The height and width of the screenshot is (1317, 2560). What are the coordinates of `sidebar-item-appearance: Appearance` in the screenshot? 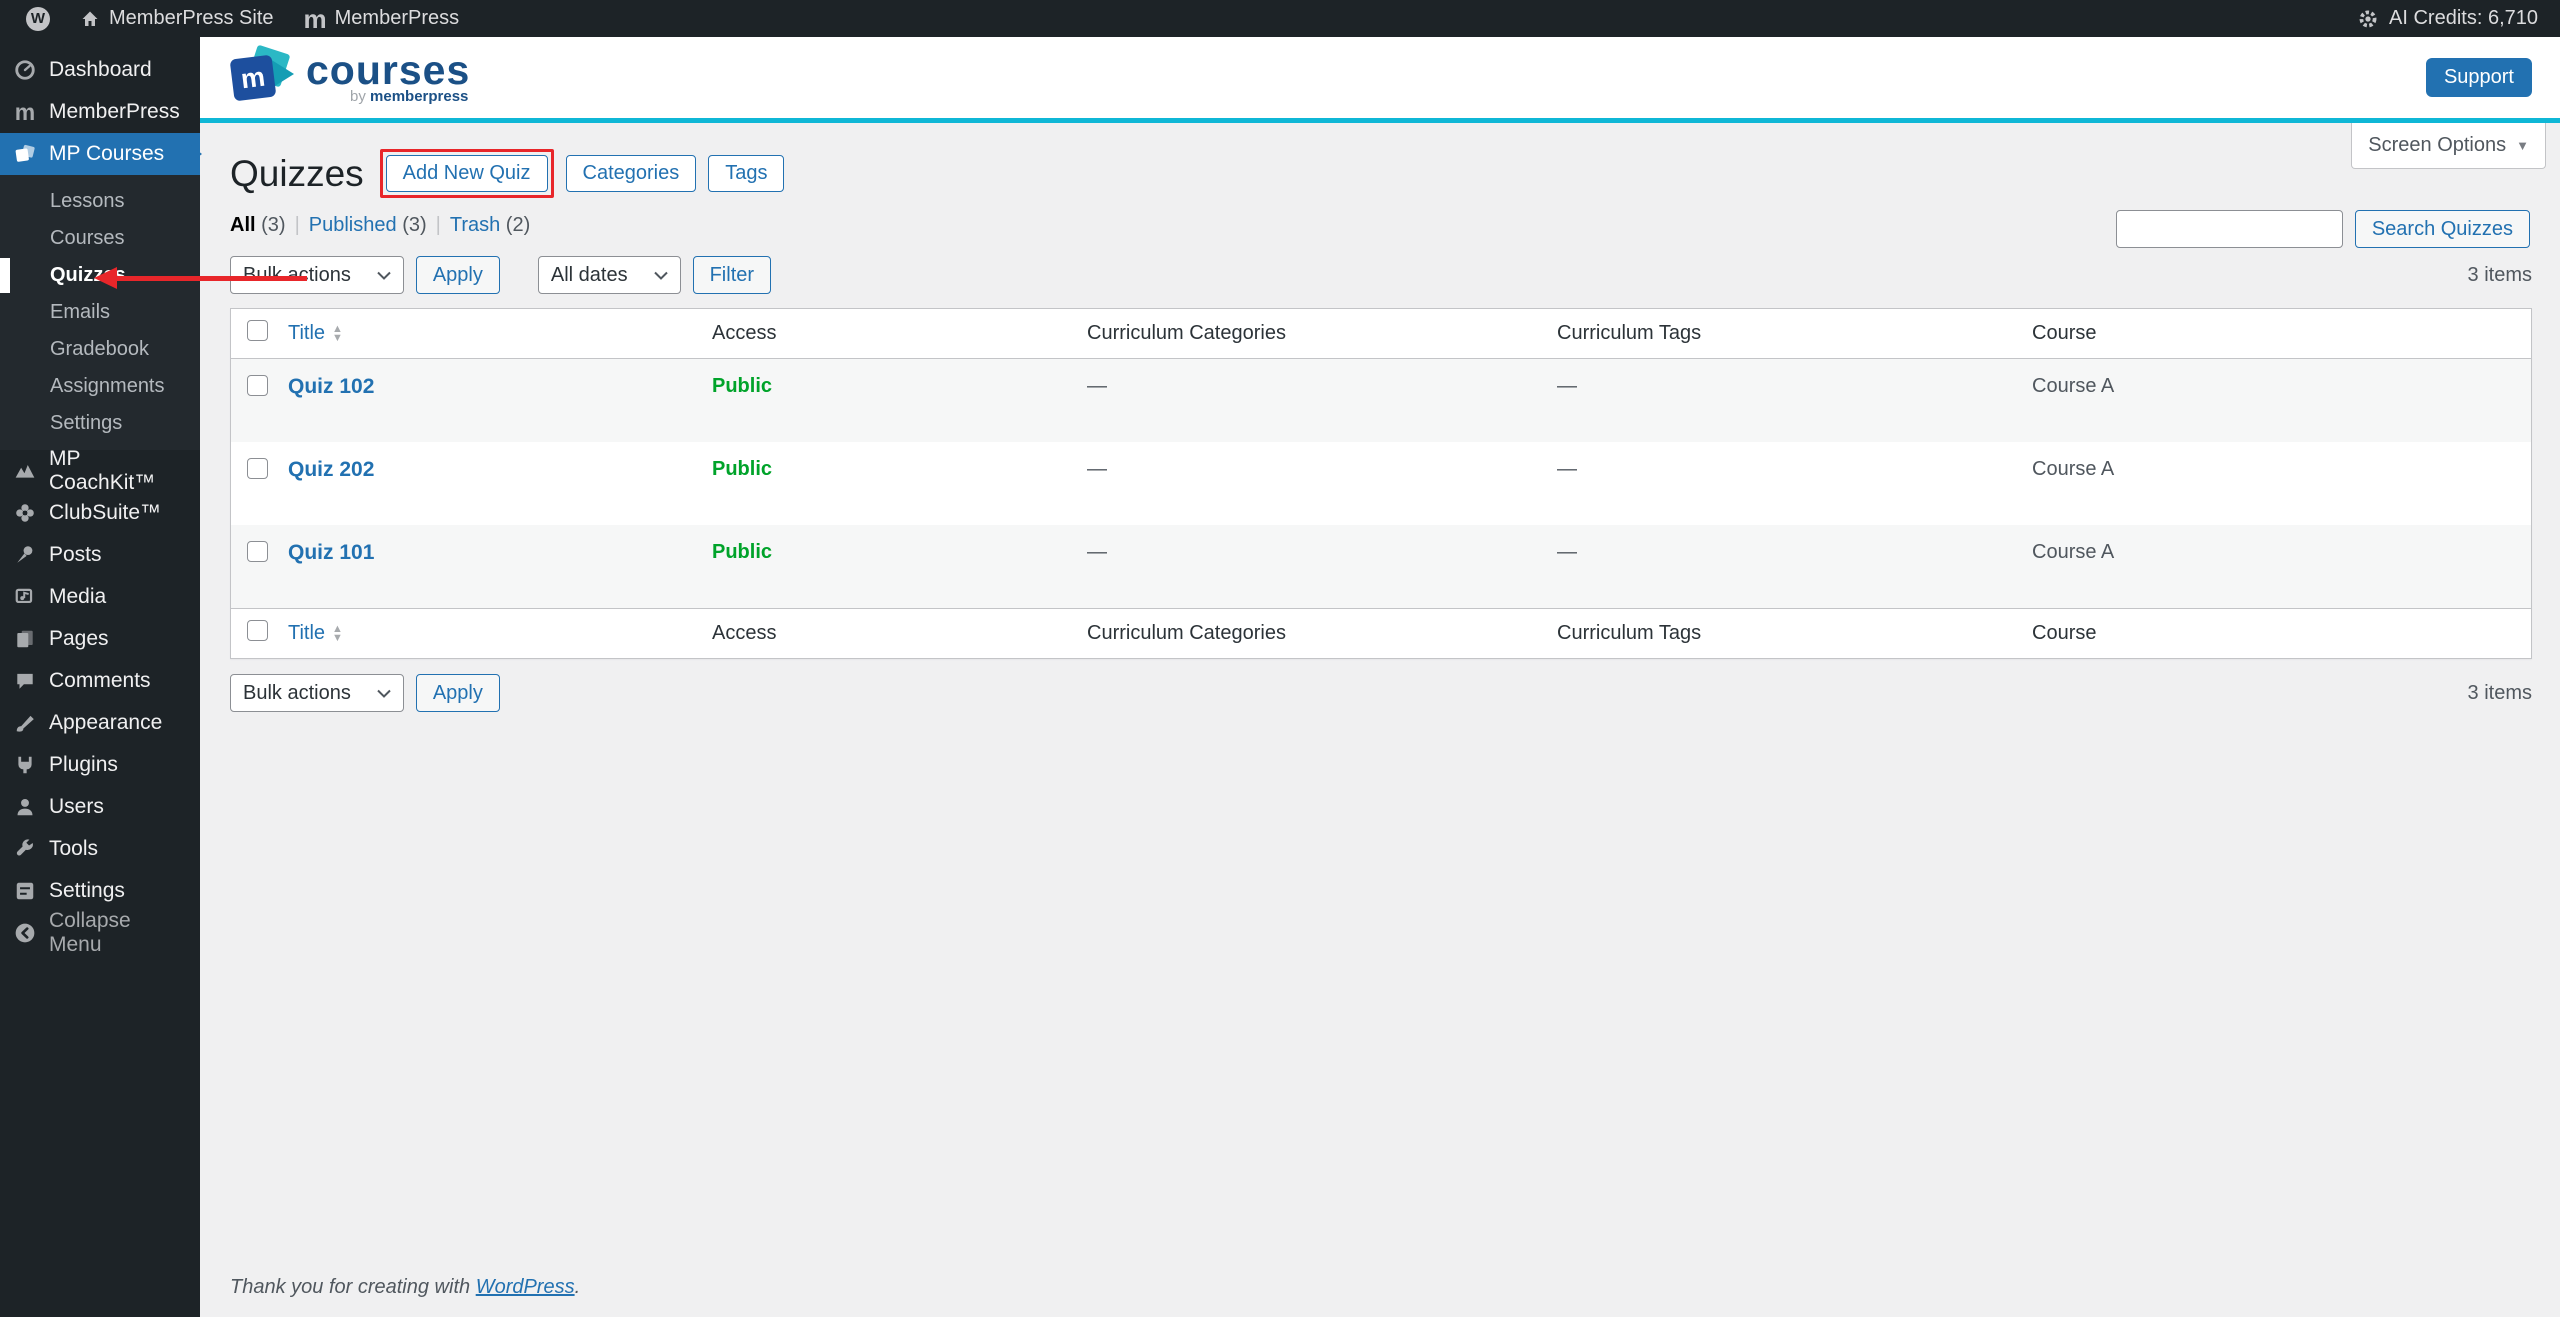 It's located at (100, 723).